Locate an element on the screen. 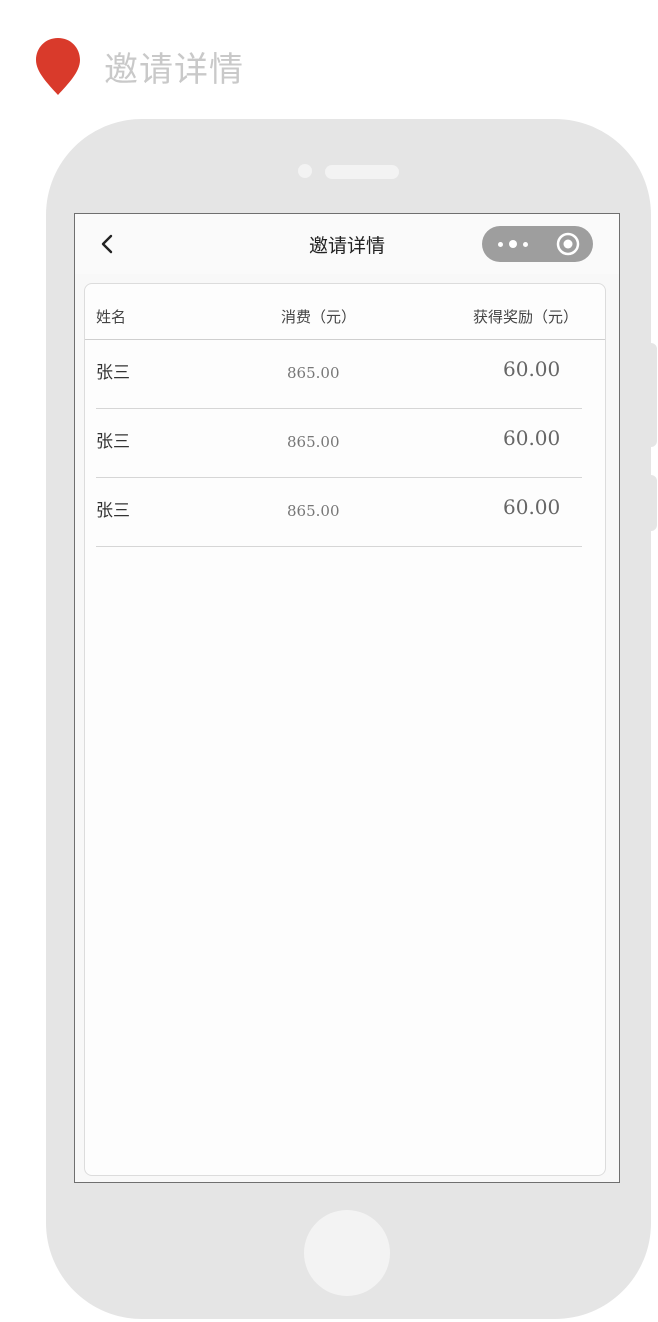 The image size is (658, 1322). chevron-left-icon is located at coordinates (107, 244).